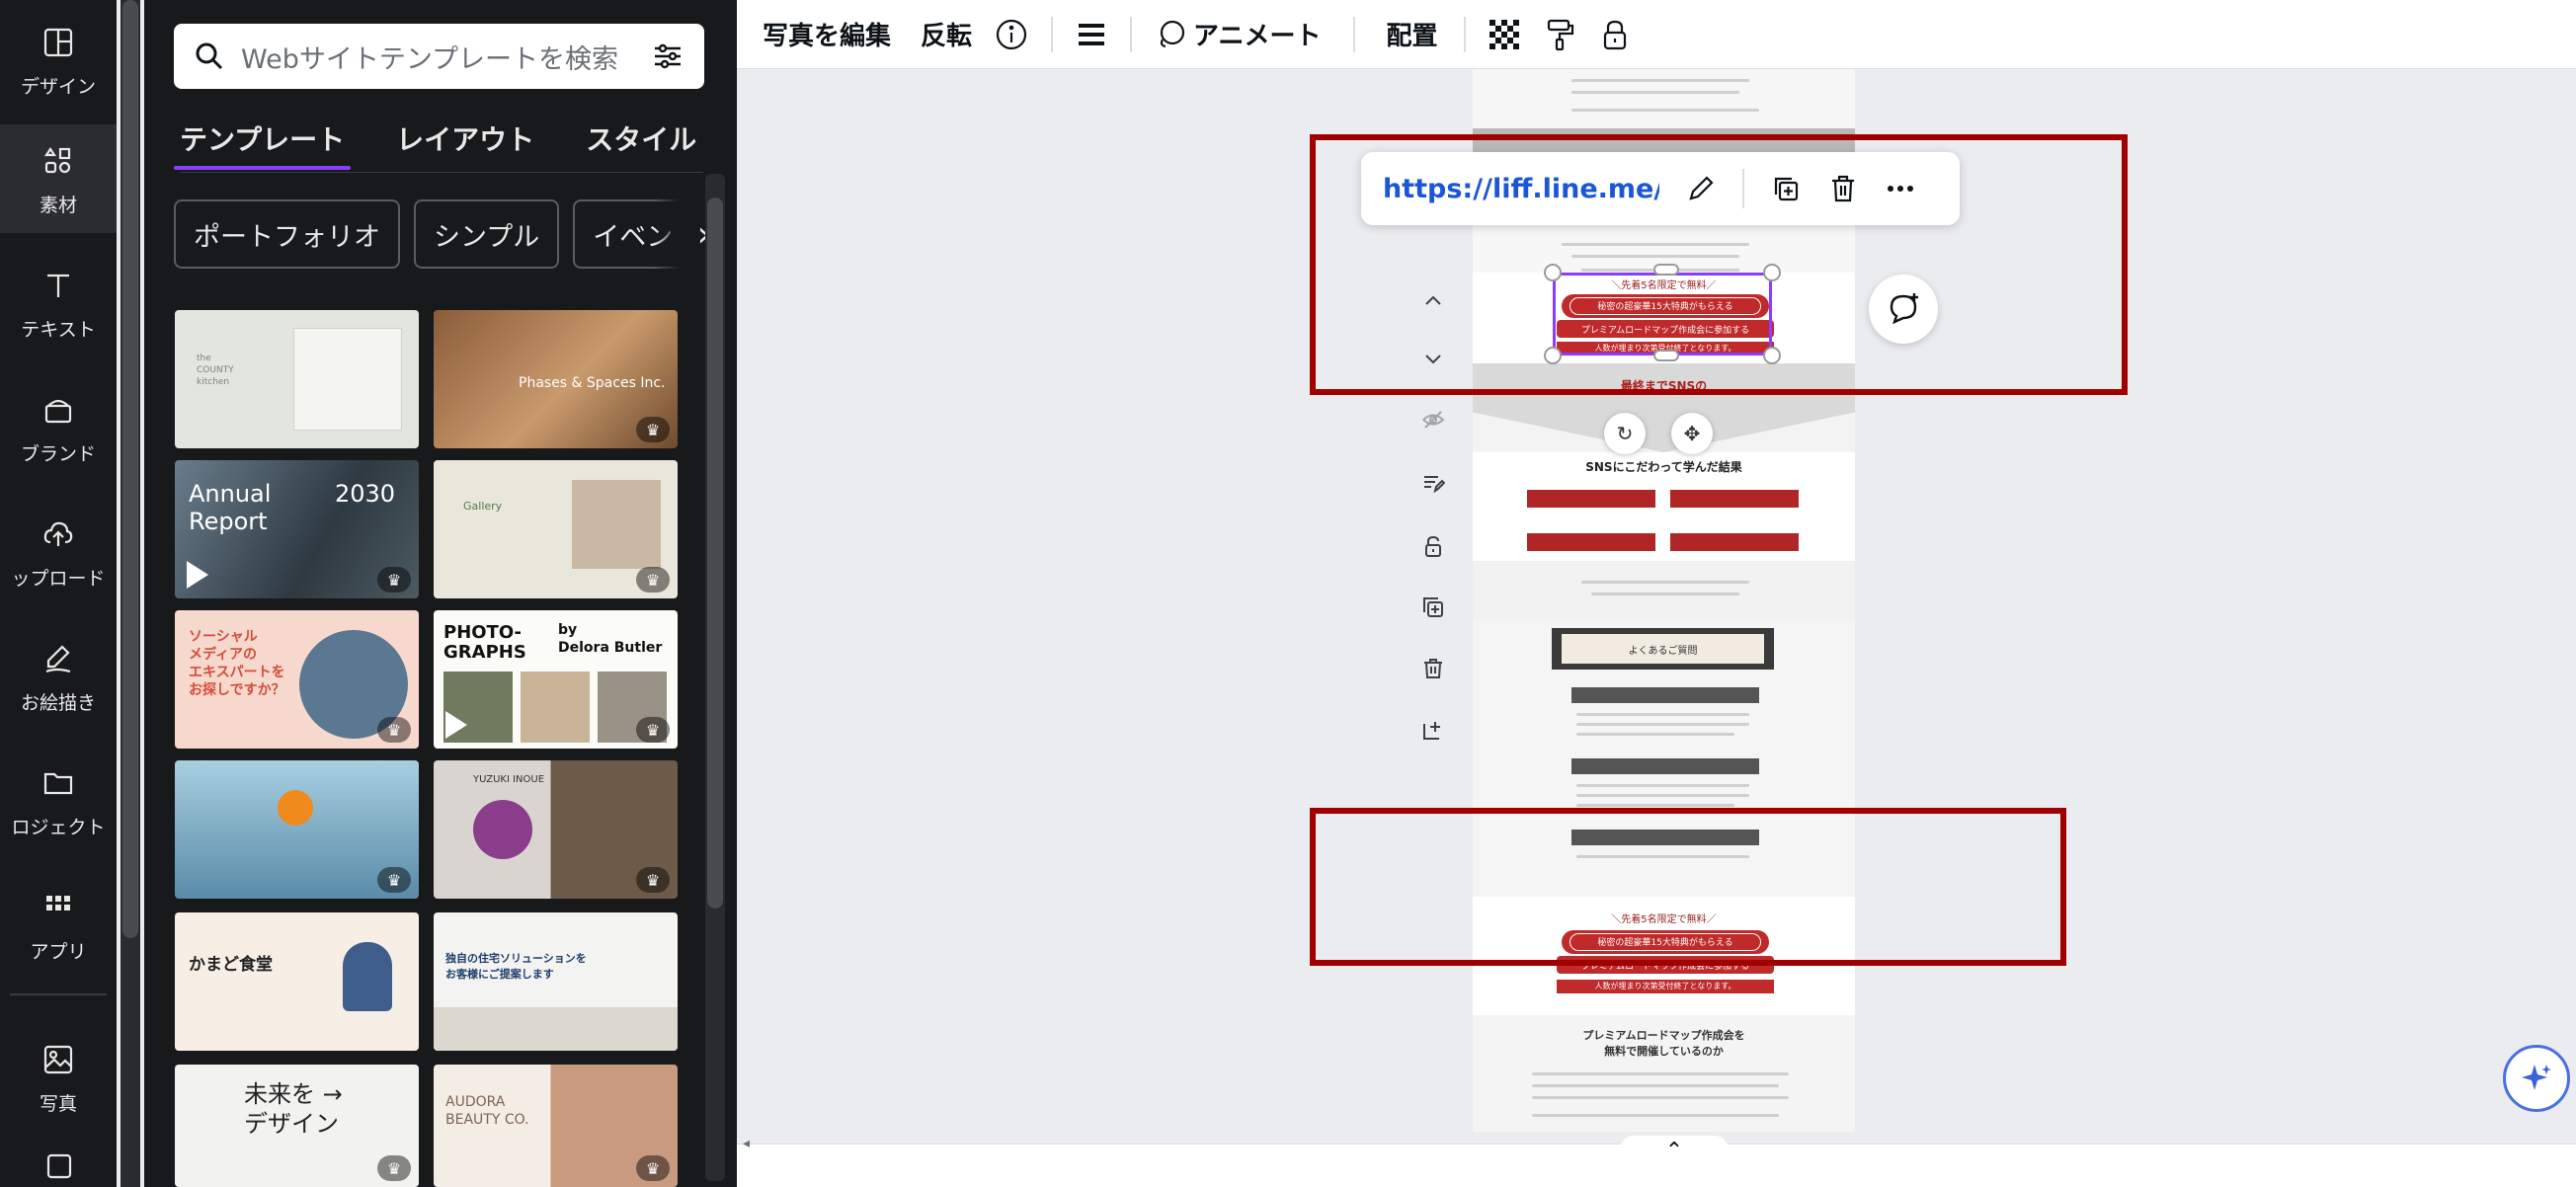 The width and height of the screenshot is (2576, 1187). What do you see at coordinates (556, 529) in the screenshot?
I see `template-thumbnail: Gallery ♛` at bounding box center [556, 529].